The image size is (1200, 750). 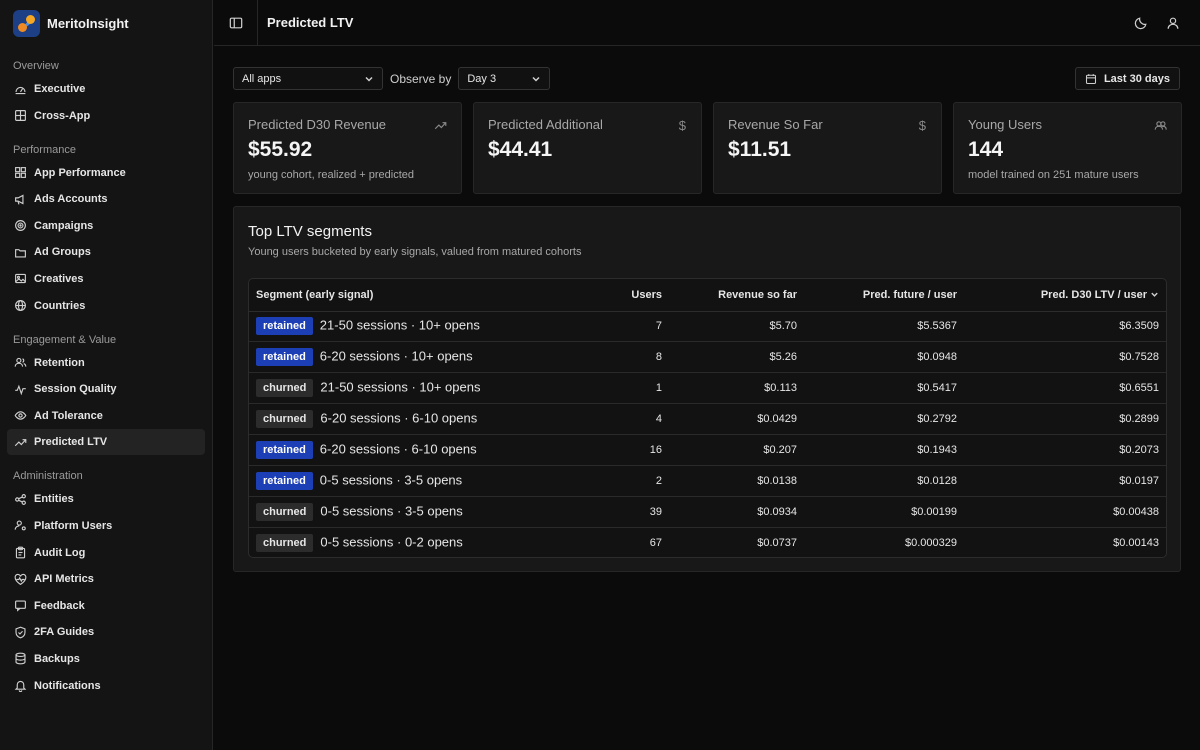 What do you see at coordinates (736, 357) in the screenshot?
I see `revenue-cell: $5.26` at bounding box center [736, 357].